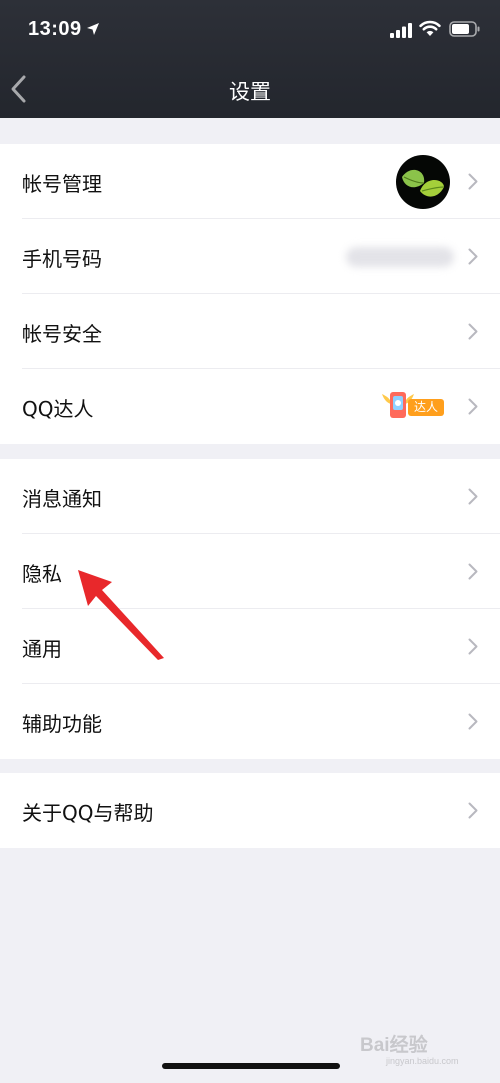 The image size is (500, 1083). What do you see at coordinates (250, 31) in the screenshot?
I see `status-bar: 13:09` at bounding box center [250, 31].